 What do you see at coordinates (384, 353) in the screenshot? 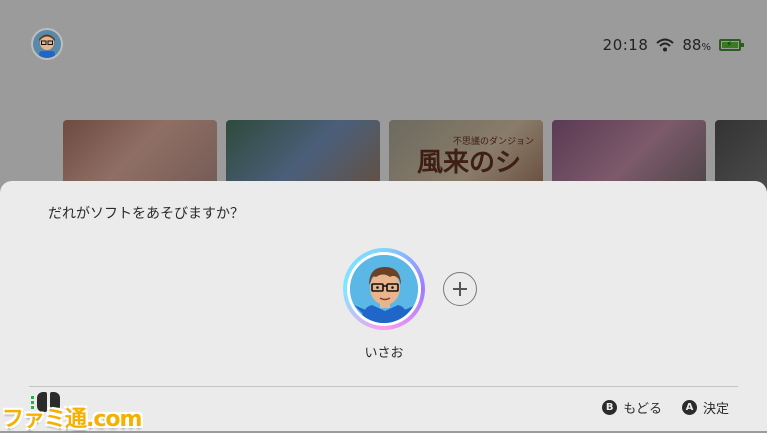
I see `user-name: いさお` at bounding box center [384, 353].